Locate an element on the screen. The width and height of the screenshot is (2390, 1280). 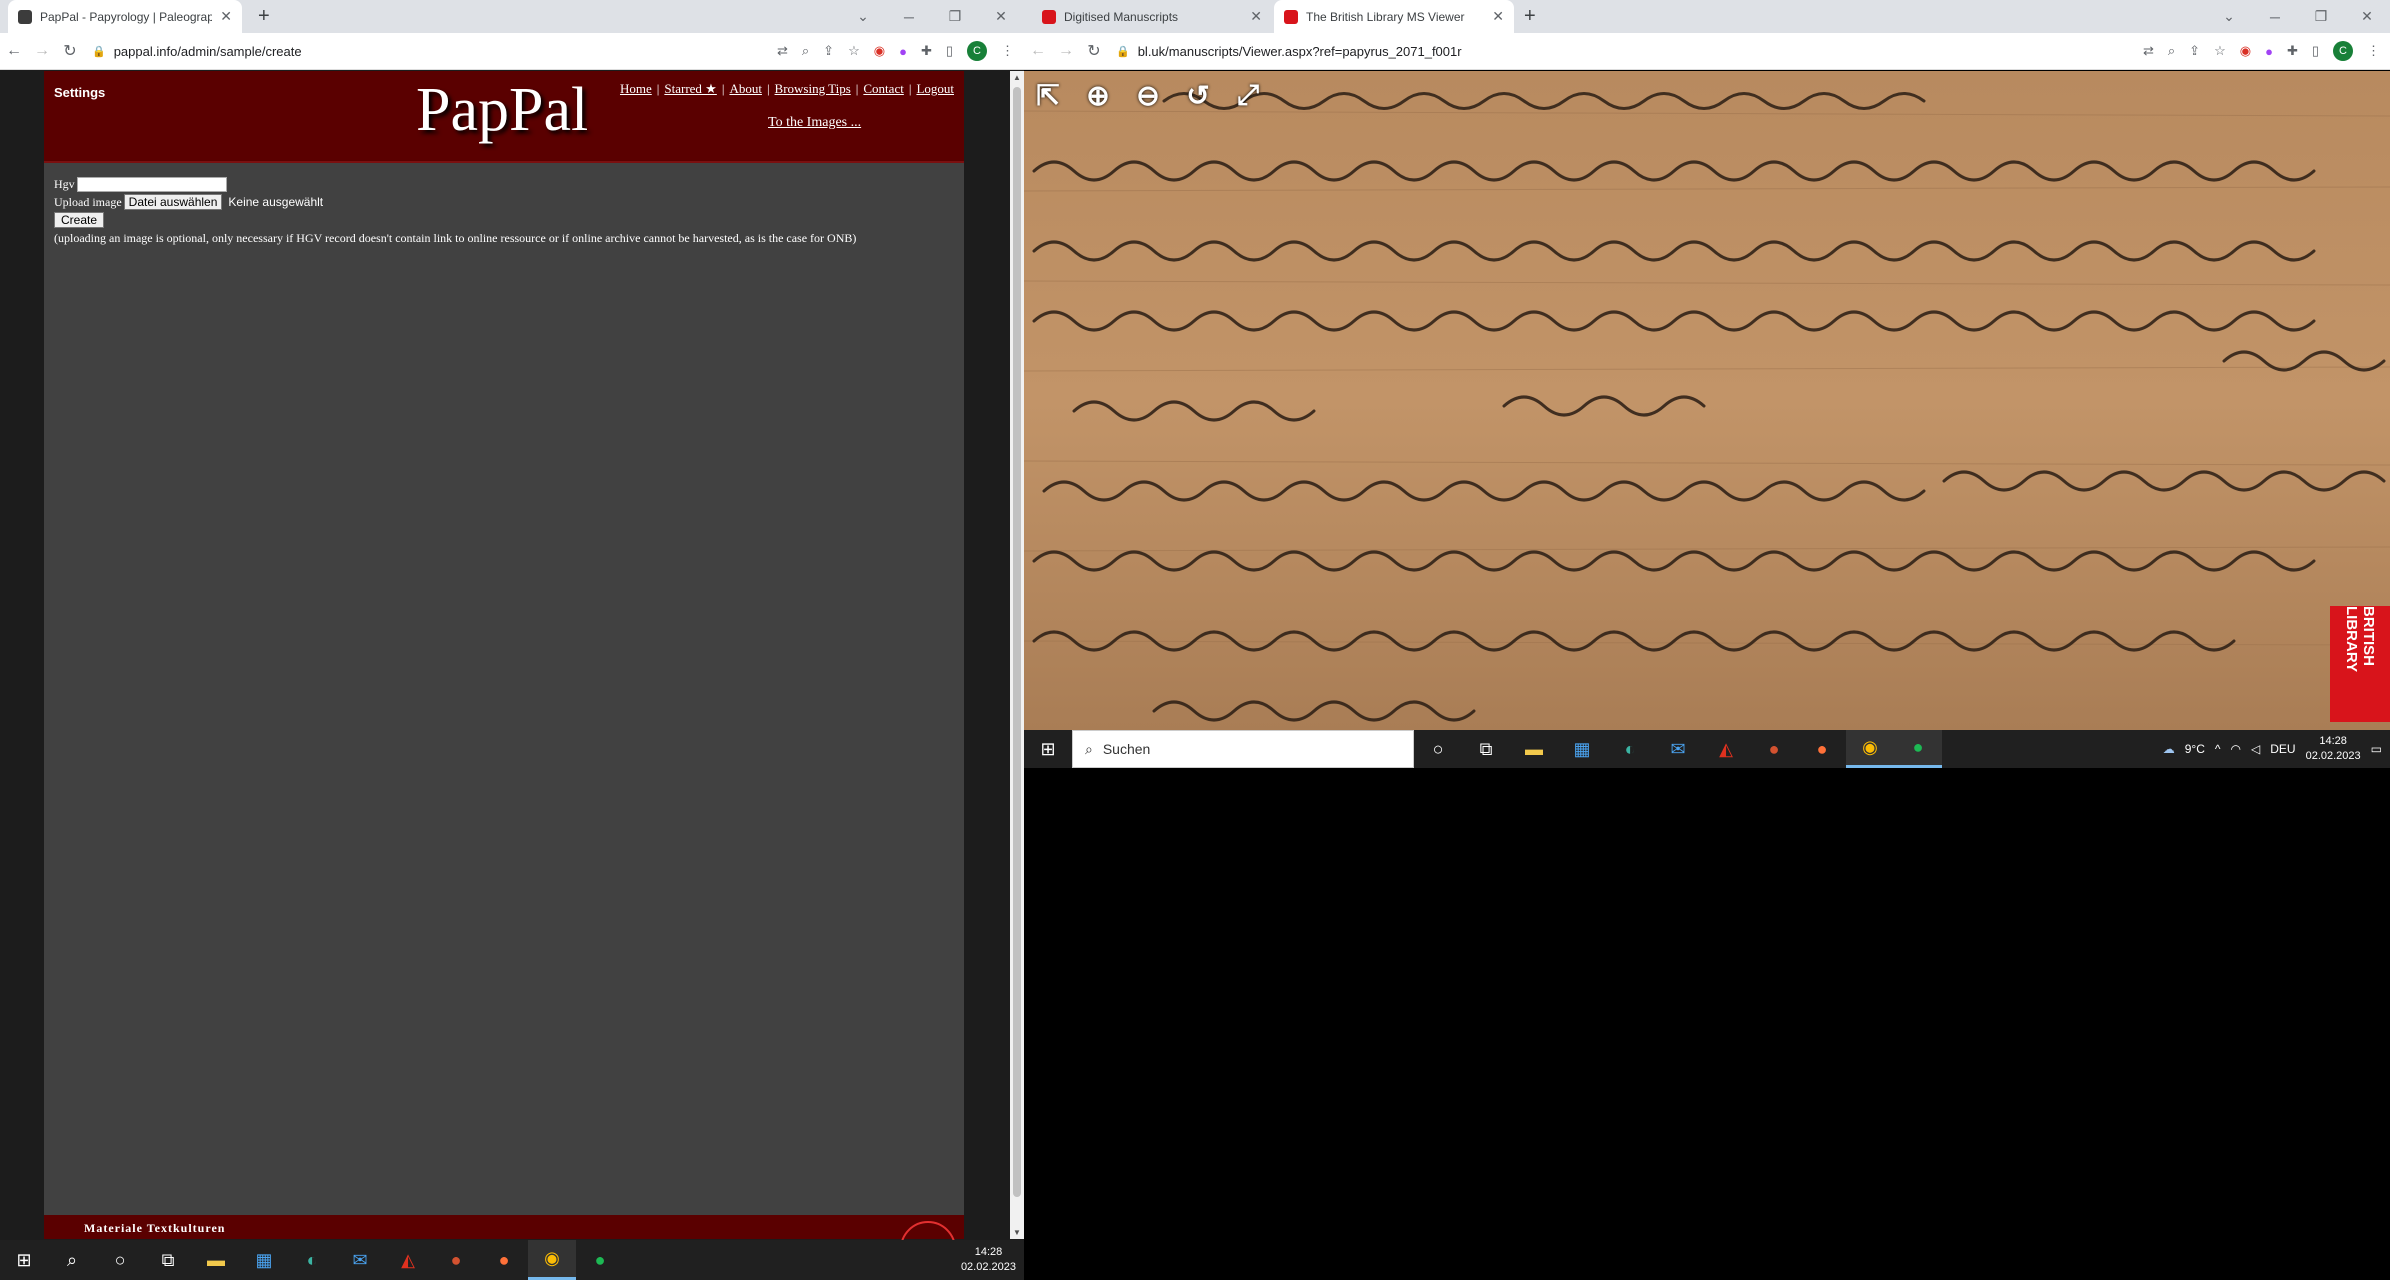
page-scrollbar: ▲ ▼ is located at coordinates (1017, 655).